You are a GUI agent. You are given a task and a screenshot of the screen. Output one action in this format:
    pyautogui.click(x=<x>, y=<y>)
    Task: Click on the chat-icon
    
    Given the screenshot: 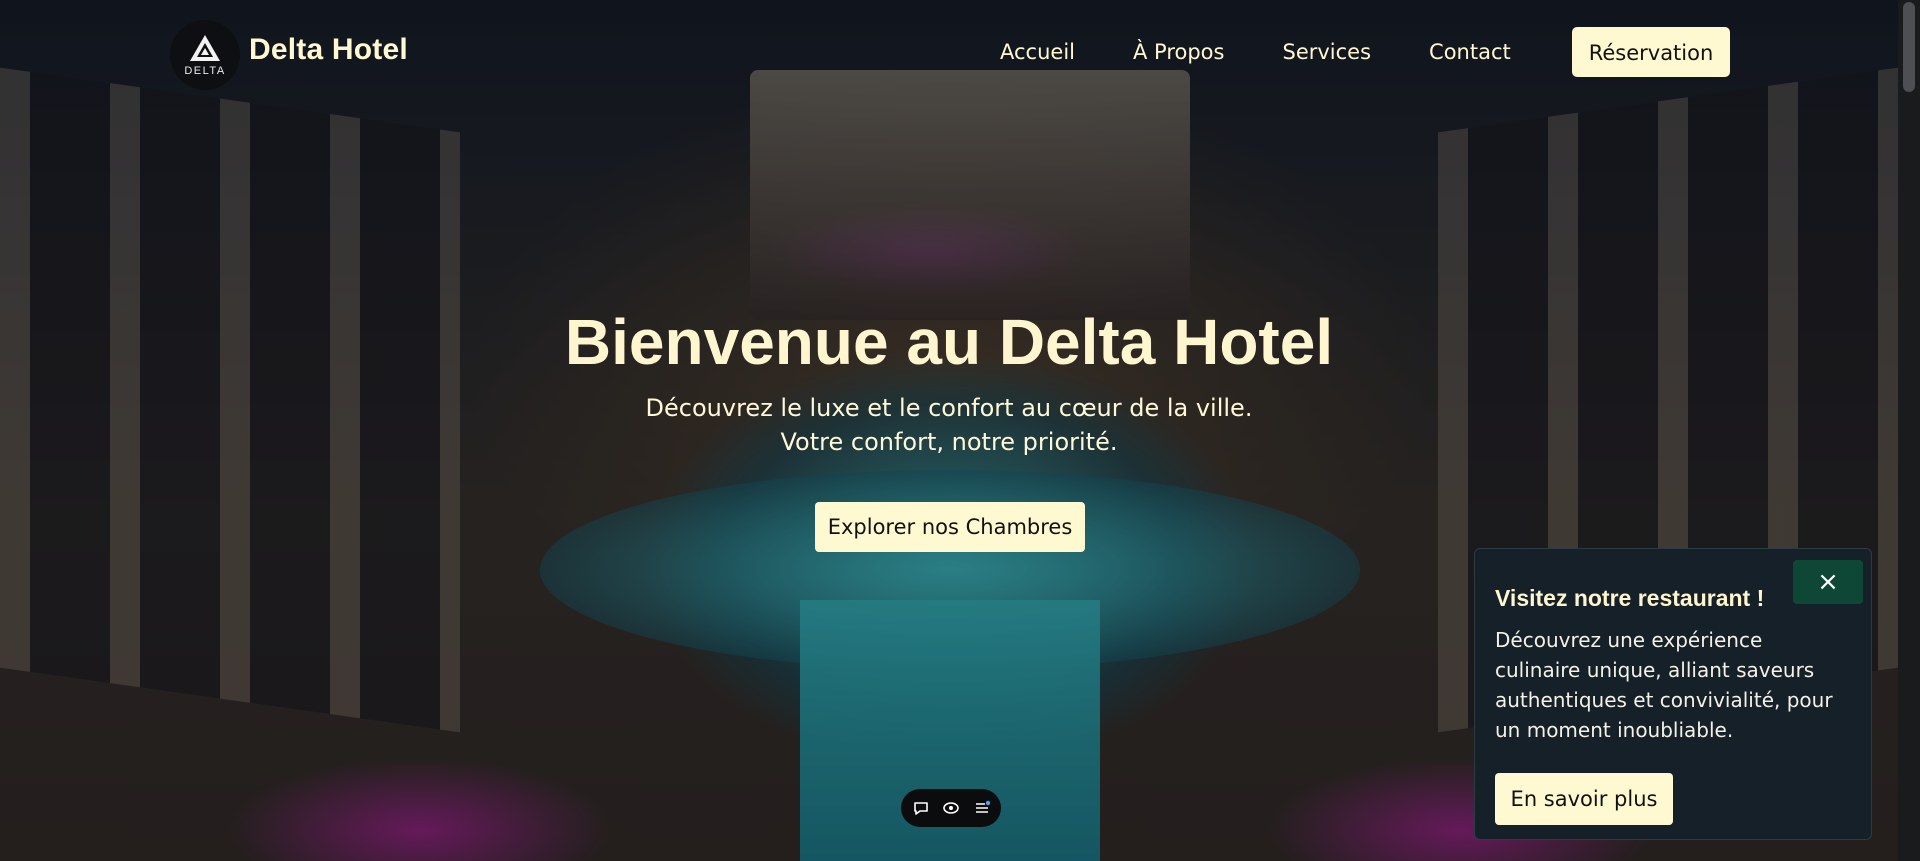 What is the action you would take?
    pyautogui.click(x=921, y=808)
    